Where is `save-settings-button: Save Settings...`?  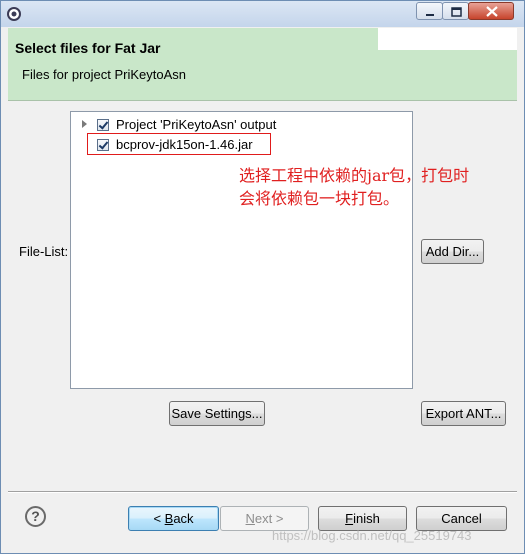
save-settings-button: Save Settings... is located at coordinates (217, 413).